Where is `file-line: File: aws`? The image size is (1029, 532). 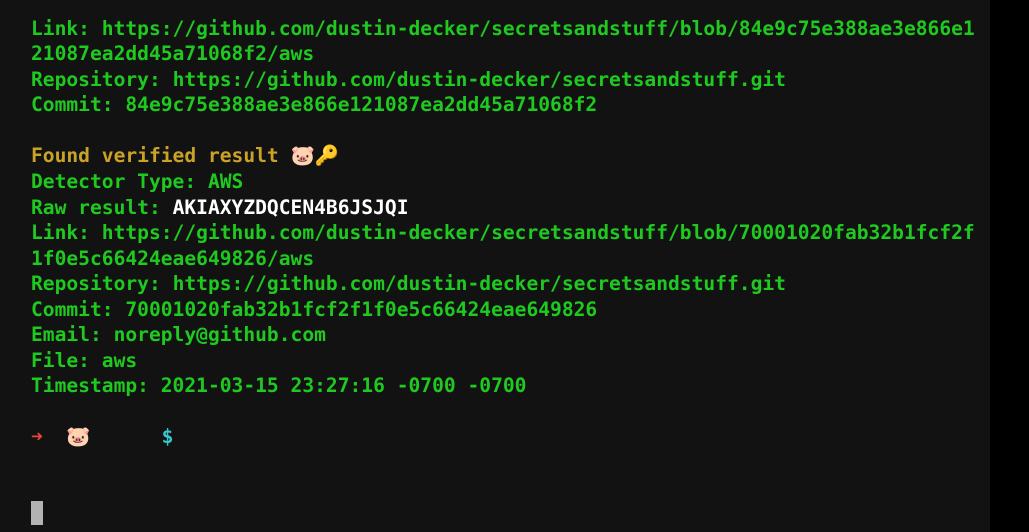 file-line: File: aws is located at coordinates (84, 361).